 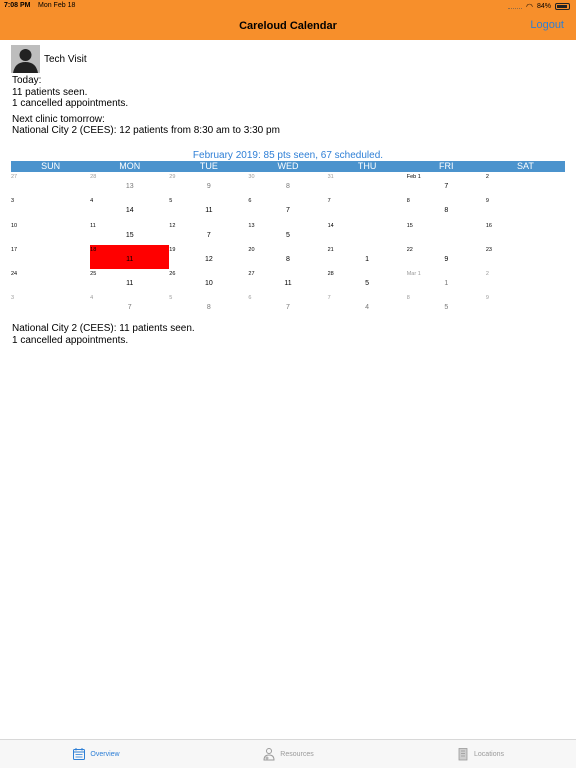 I want to click on calendar-day-cell: 74, so click(x=367, y=305).